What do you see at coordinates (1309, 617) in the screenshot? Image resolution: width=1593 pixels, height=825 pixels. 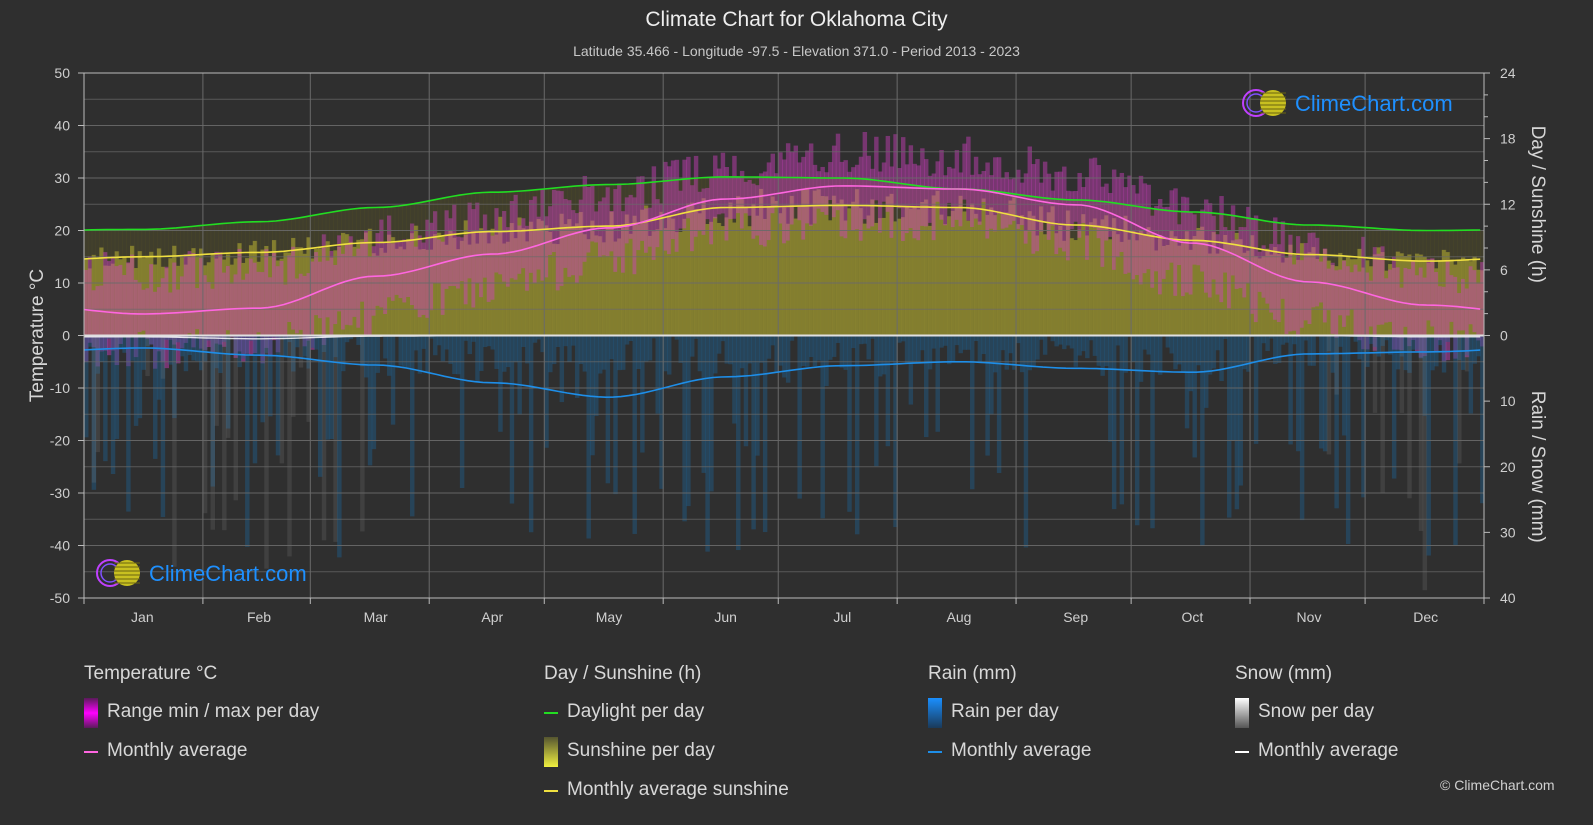 I see `month-label: Nov` at bounding box center [1309, 617].